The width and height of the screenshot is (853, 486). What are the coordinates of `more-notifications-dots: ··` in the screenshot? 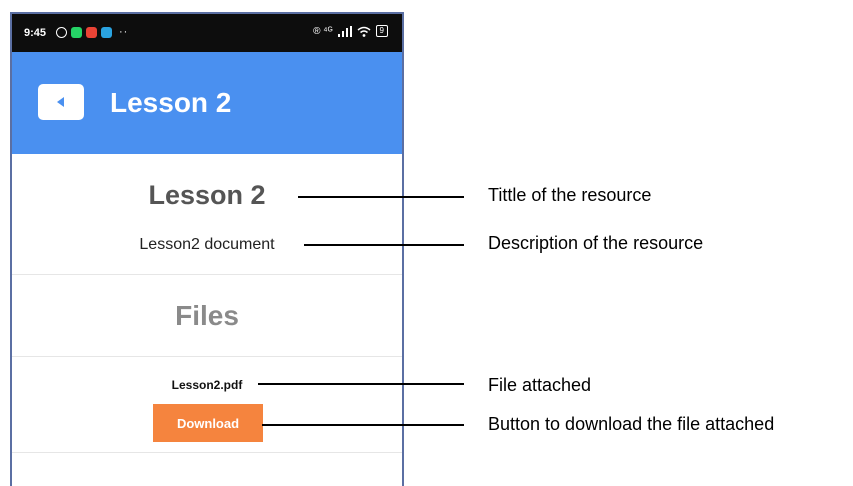 It's located at (124, 32).